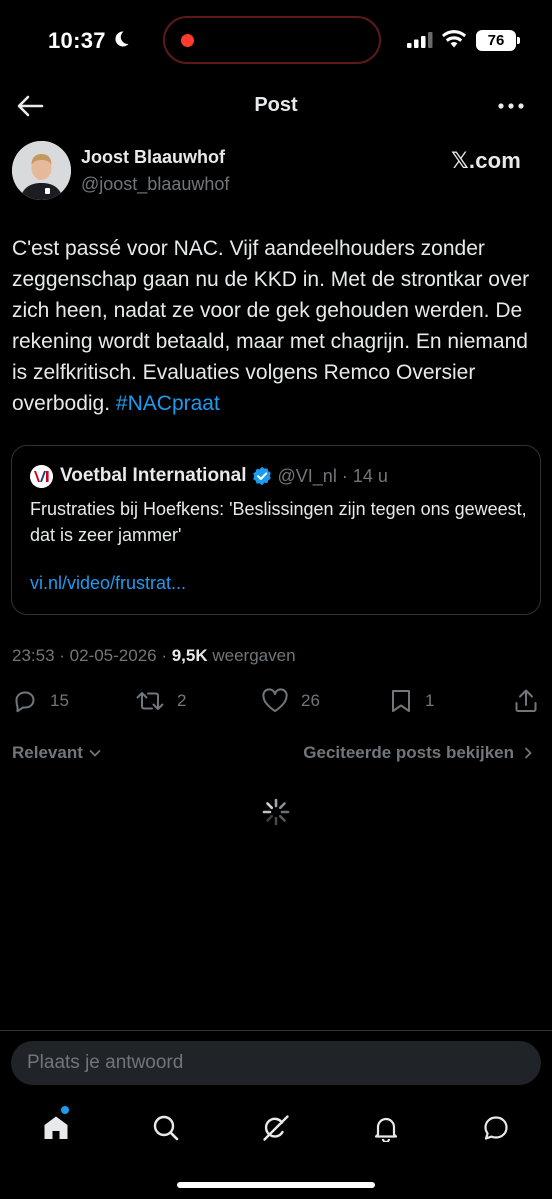  I want to click on repost-icon, so click(150, 701).